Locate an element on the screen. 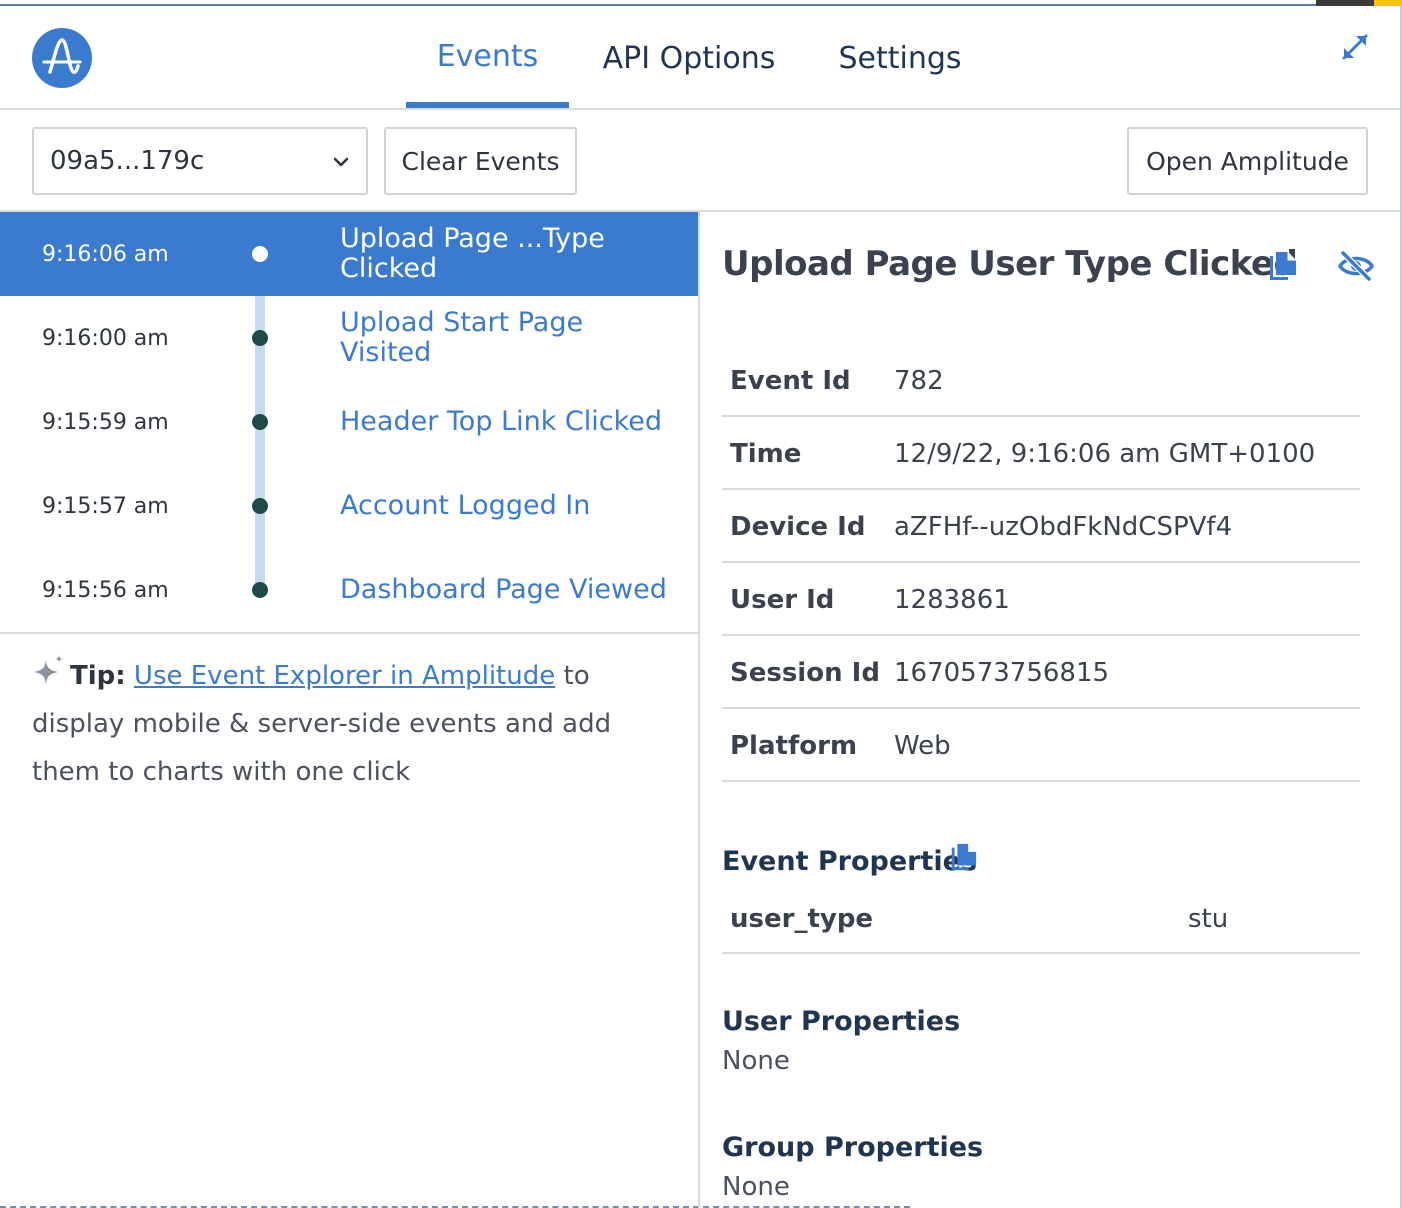 The height and width of the screenshot is (1208, 1402). eye-off-icon is located at coordinates (1356, 266).